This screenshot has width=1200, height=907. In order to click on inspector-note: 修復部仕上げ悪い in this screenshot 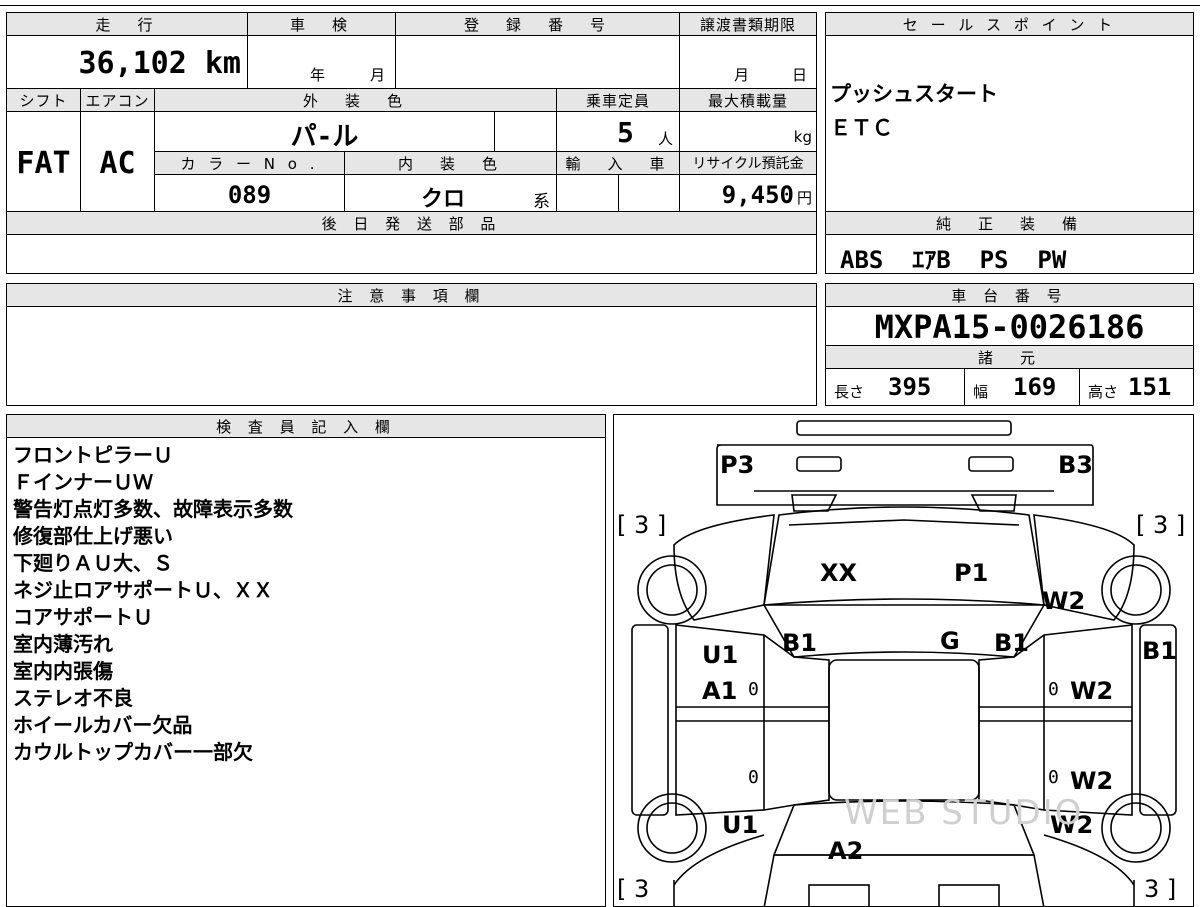, I will do `click(93, 536)`.